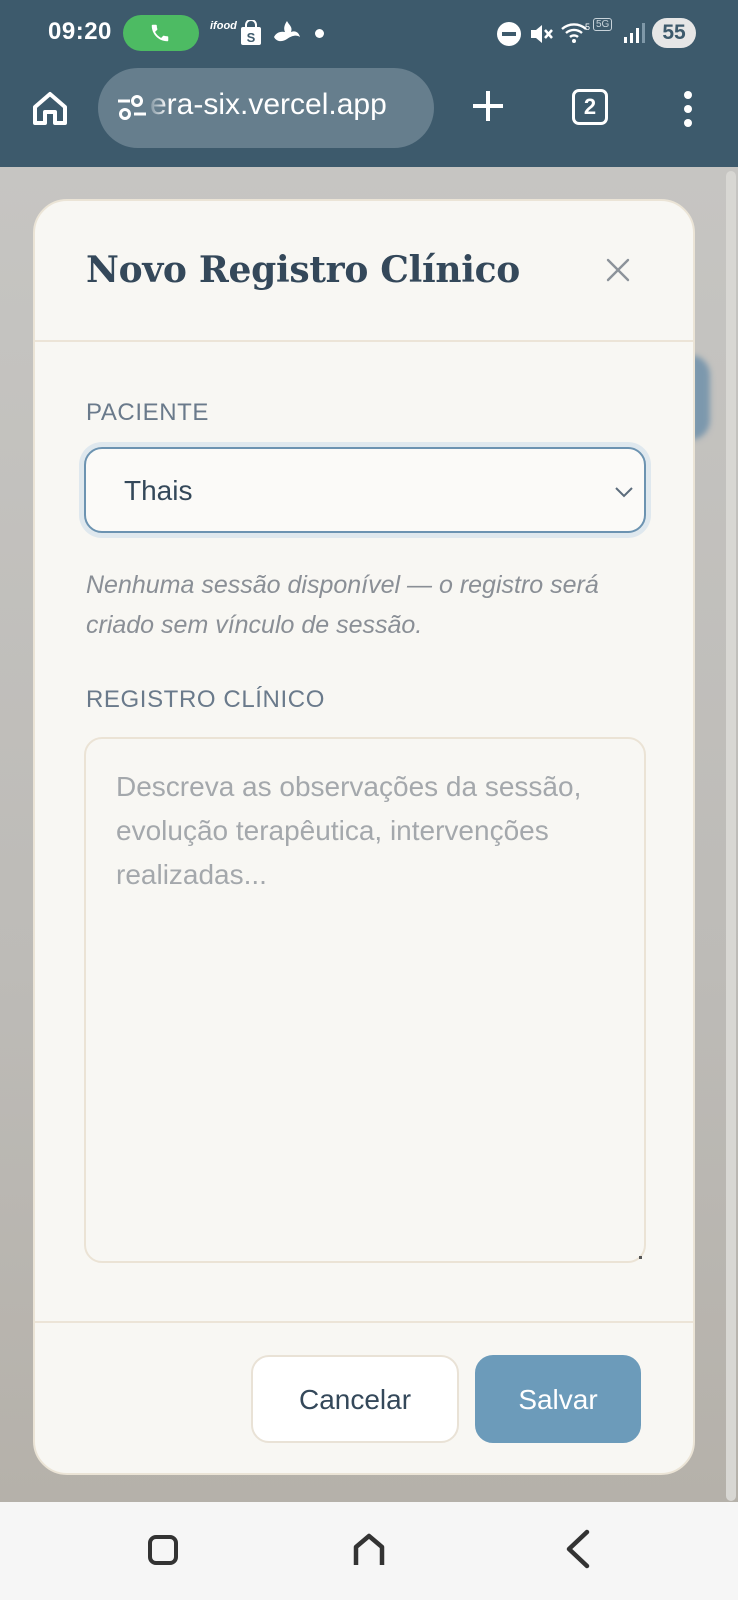  I want to click on battery-indicator: 55, so click(674, 33).